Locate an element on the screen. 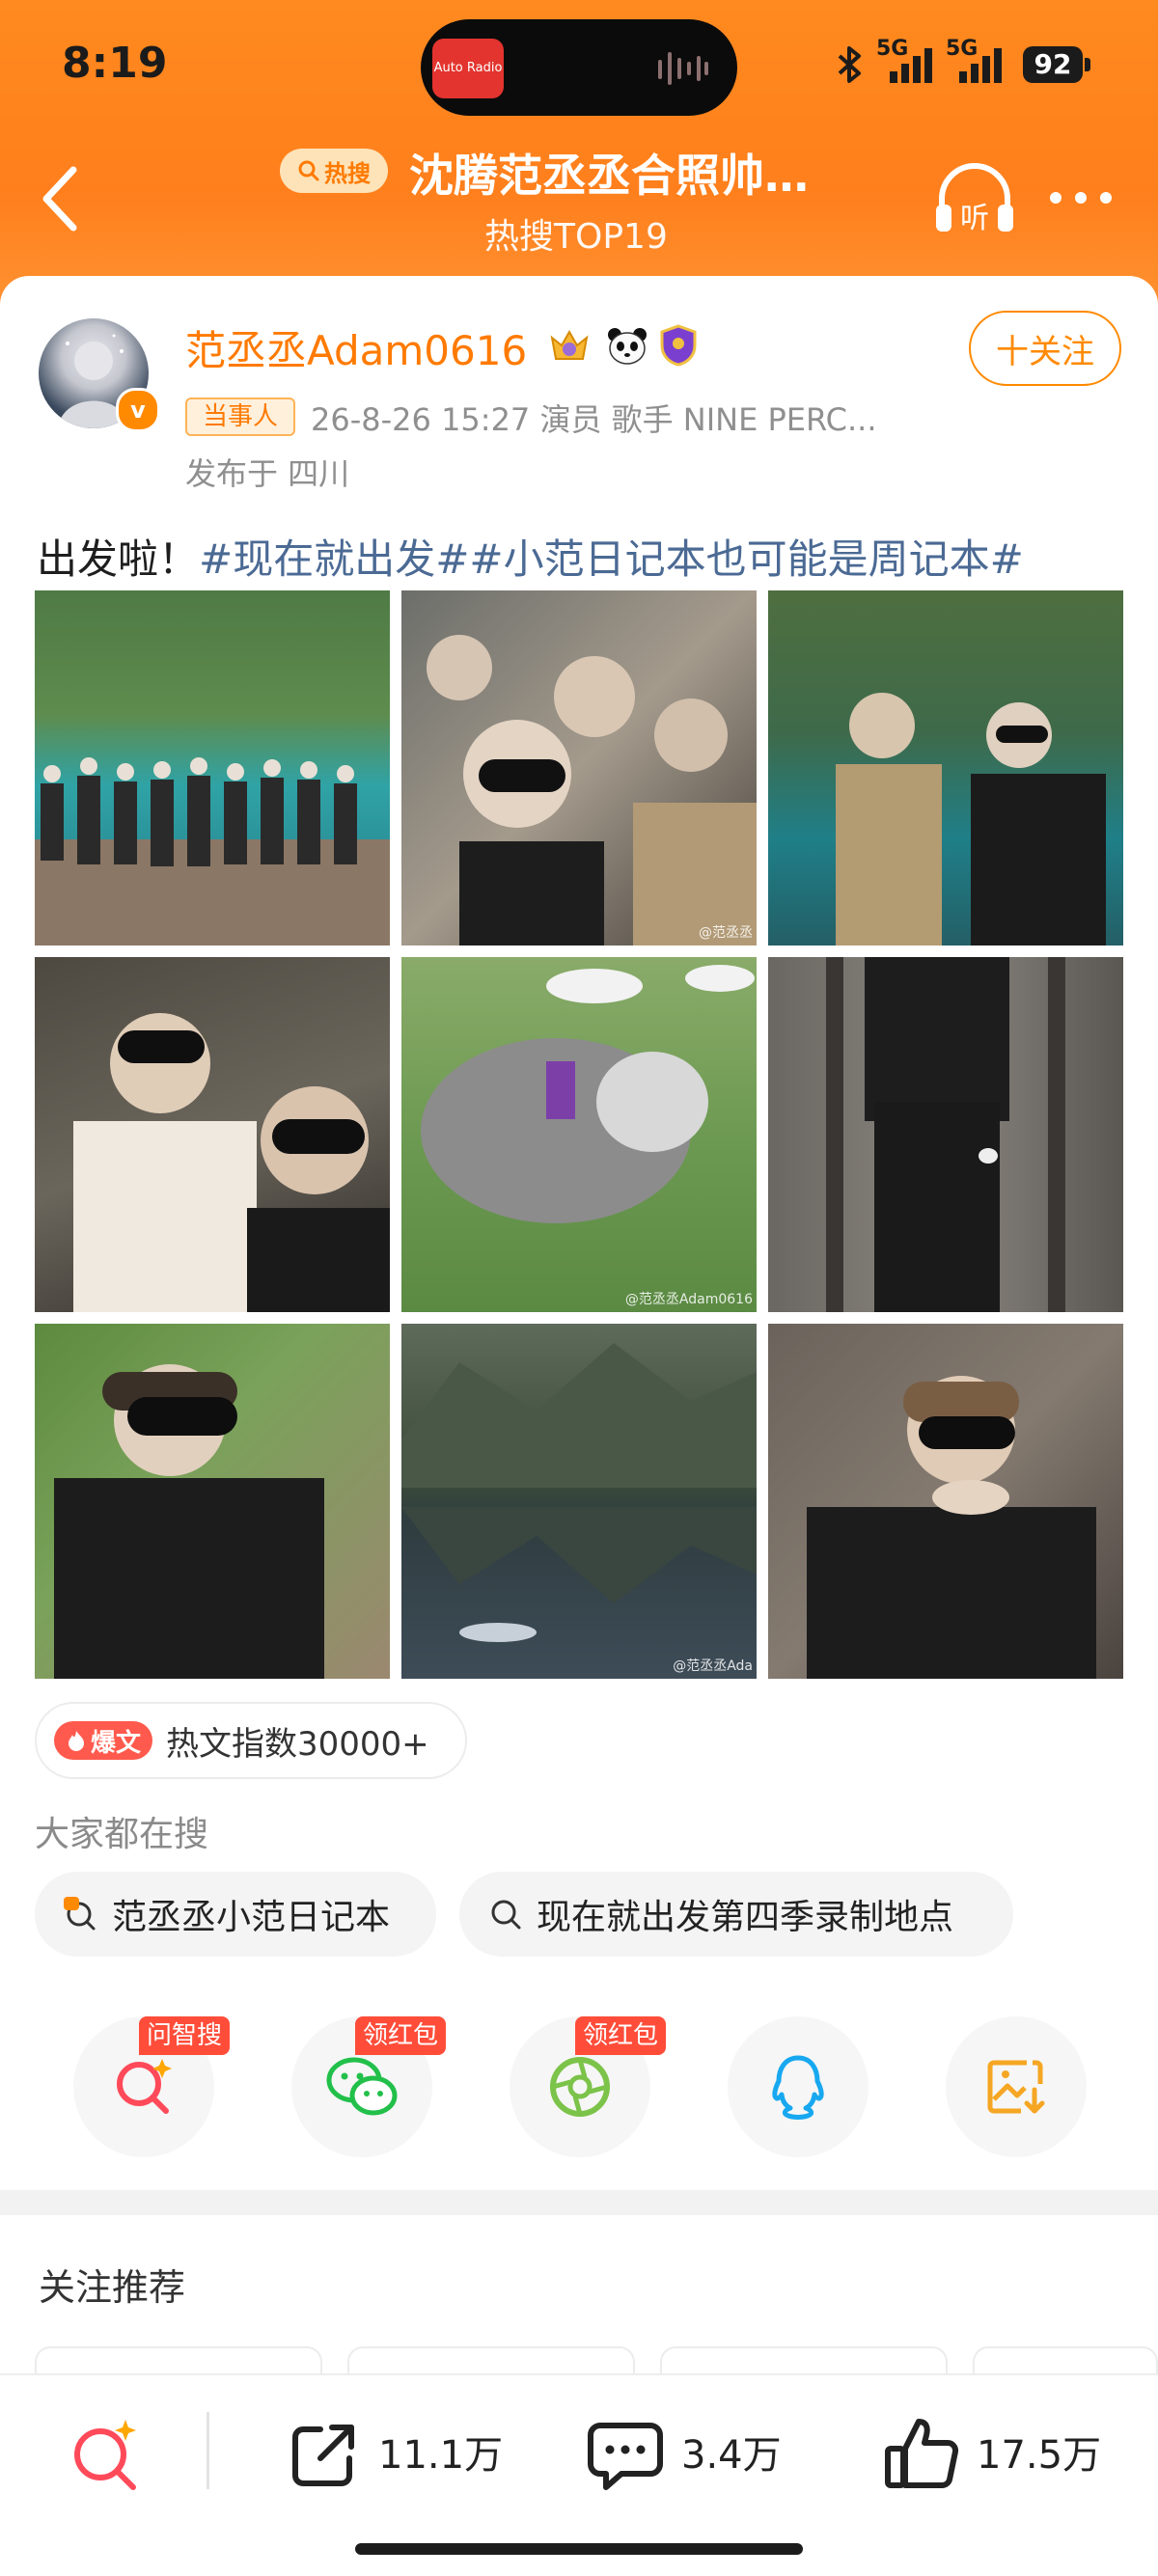  search-chip-label: 范丞丞小范日记本 is located at coordinates (251, 1918).